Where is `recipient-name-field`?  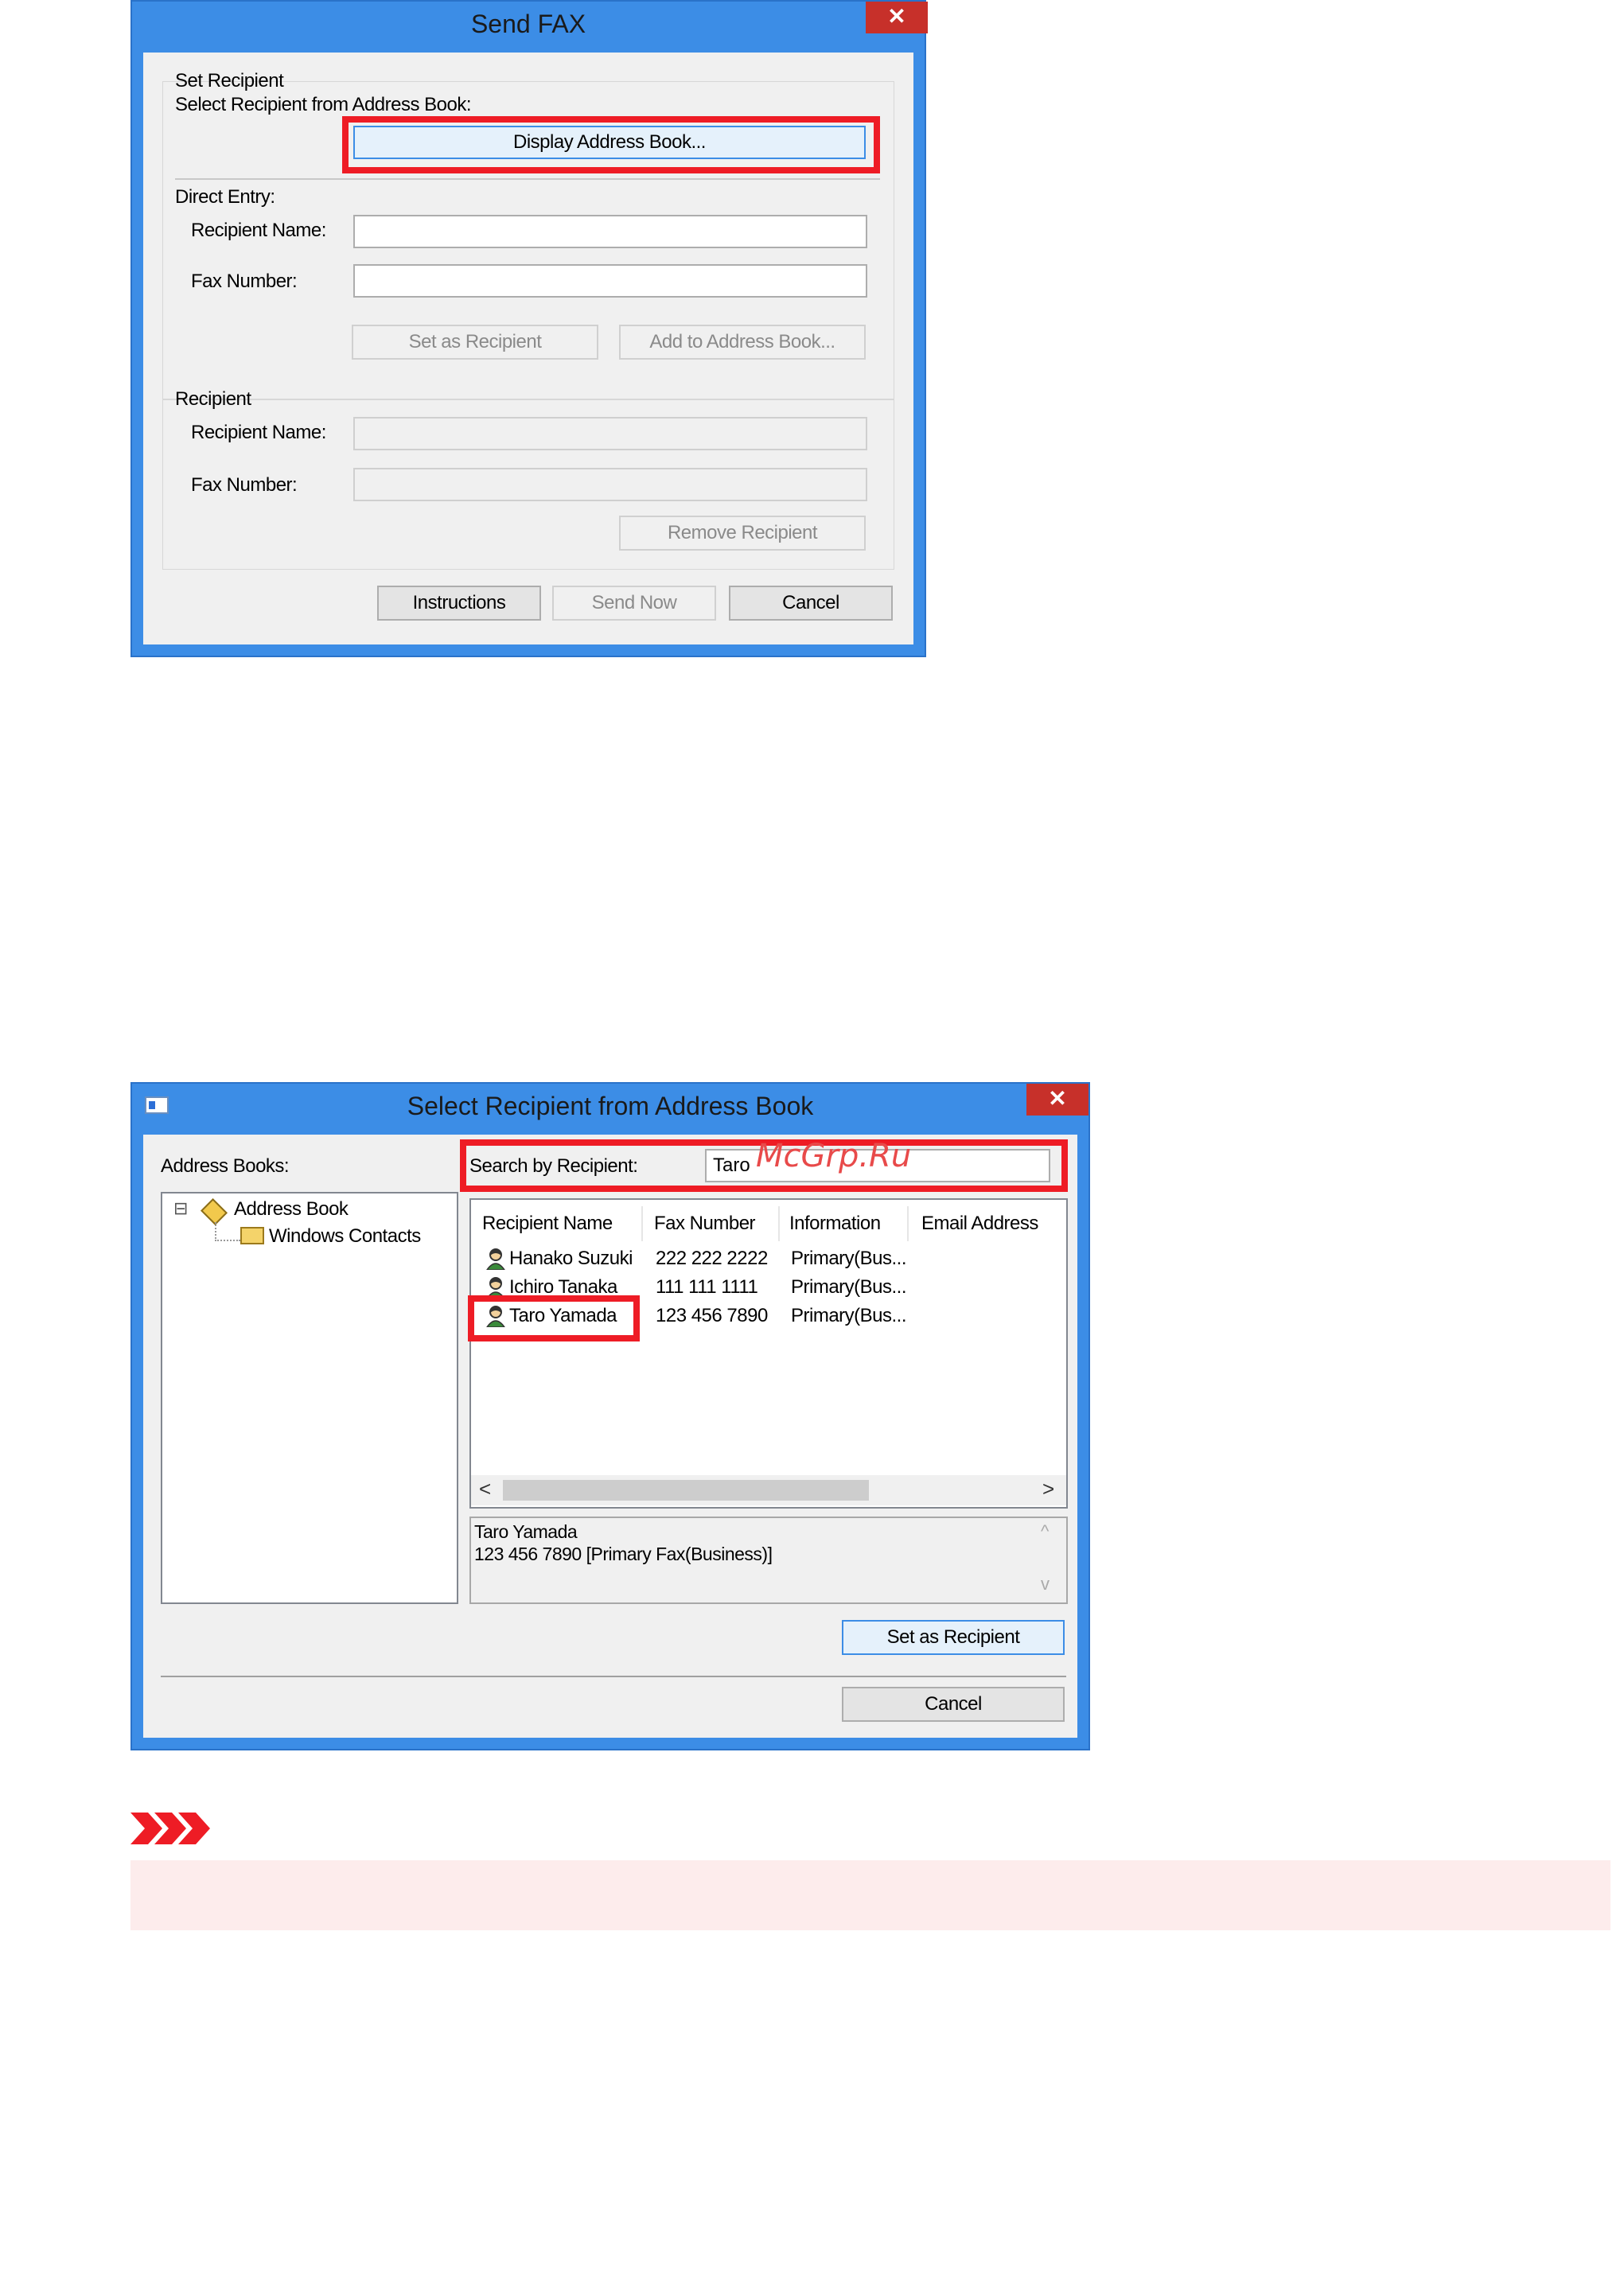 recipient-name-field is located at coordinates (610, 231).